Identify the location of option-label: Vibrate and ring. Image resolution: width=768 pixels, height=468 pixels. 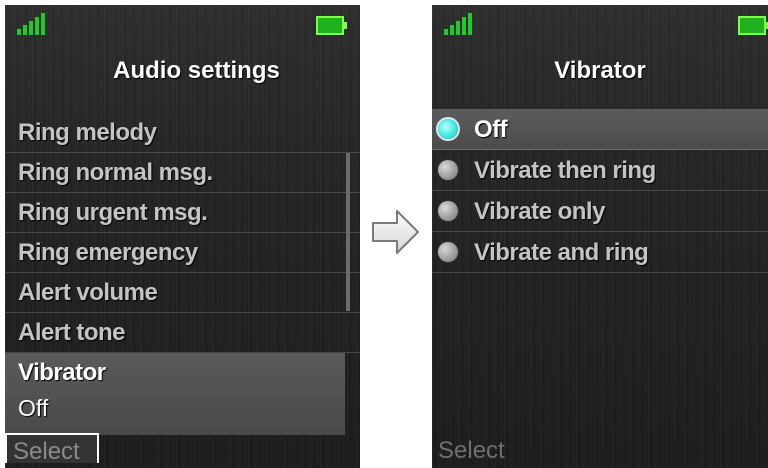
(561, 252).